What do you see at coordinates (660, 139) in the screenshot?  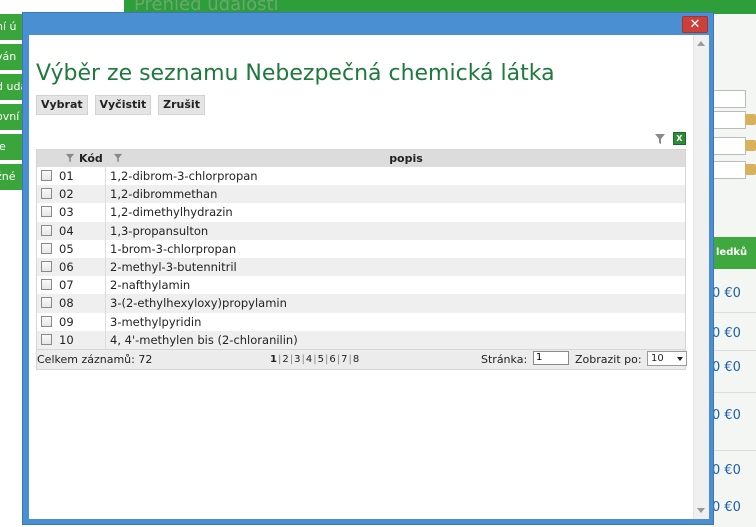 I see `filter-icon` at bounding box center [660, 139].